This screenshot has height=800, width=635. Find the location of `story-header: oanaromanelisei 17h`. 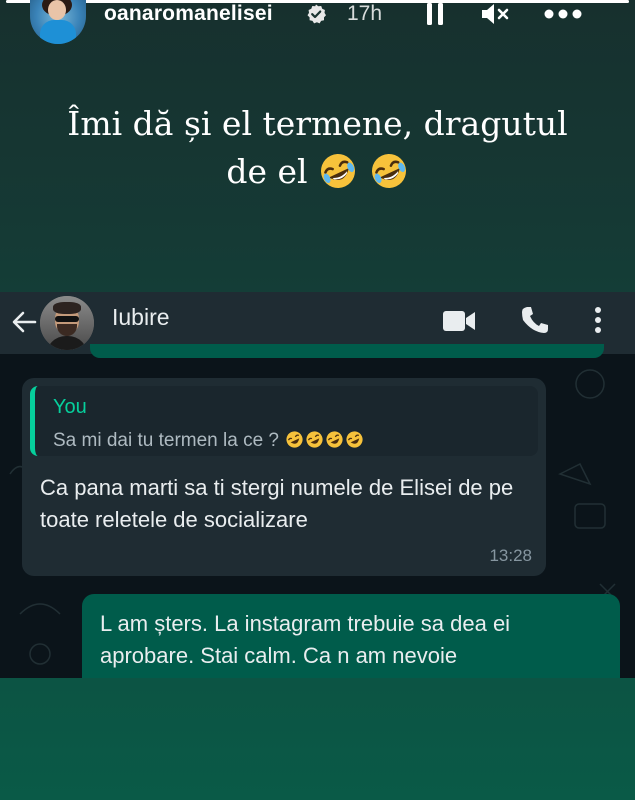

story-header: oanaromanelisei 17h is located at coordinates (317, 22).